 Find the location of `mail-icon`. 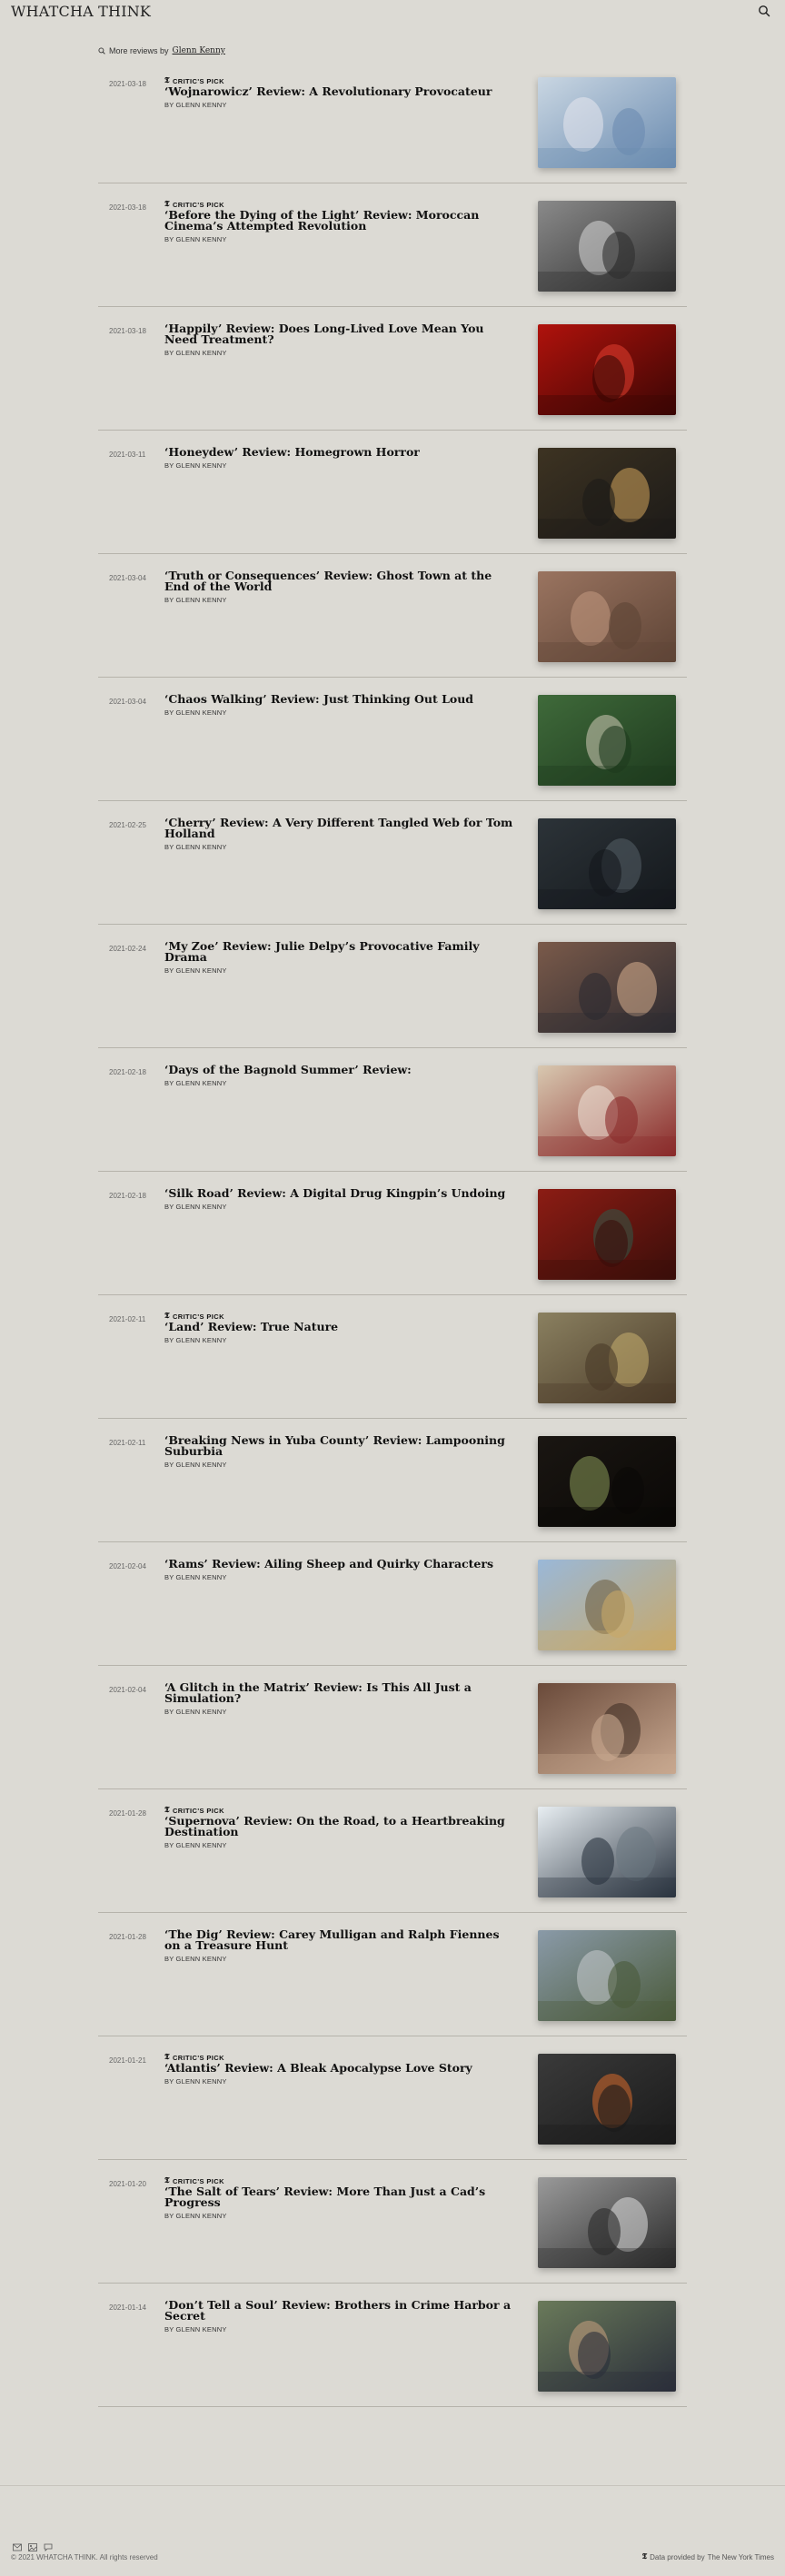

mail-icon is located at coordinates (17, 2545).